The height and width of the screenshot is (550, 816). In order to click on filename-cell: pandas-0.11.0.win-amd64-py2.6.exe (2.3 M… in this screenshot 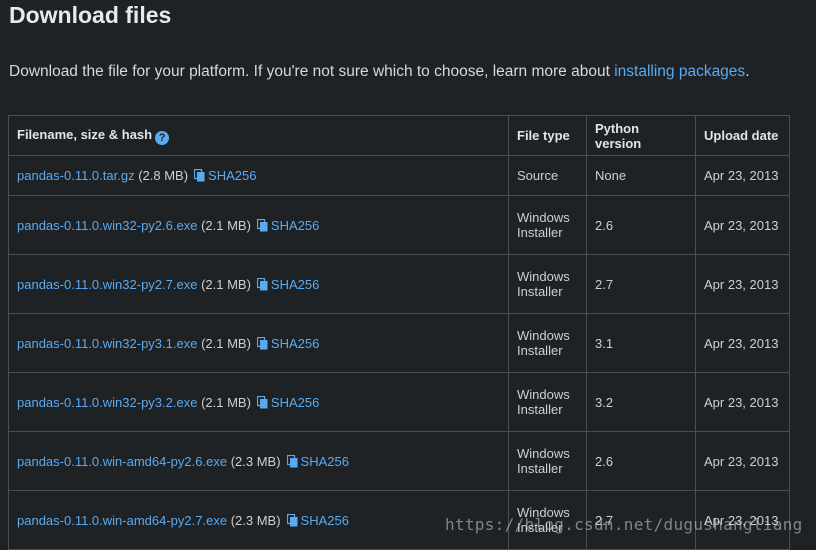, I will do `click(258, 461)`.